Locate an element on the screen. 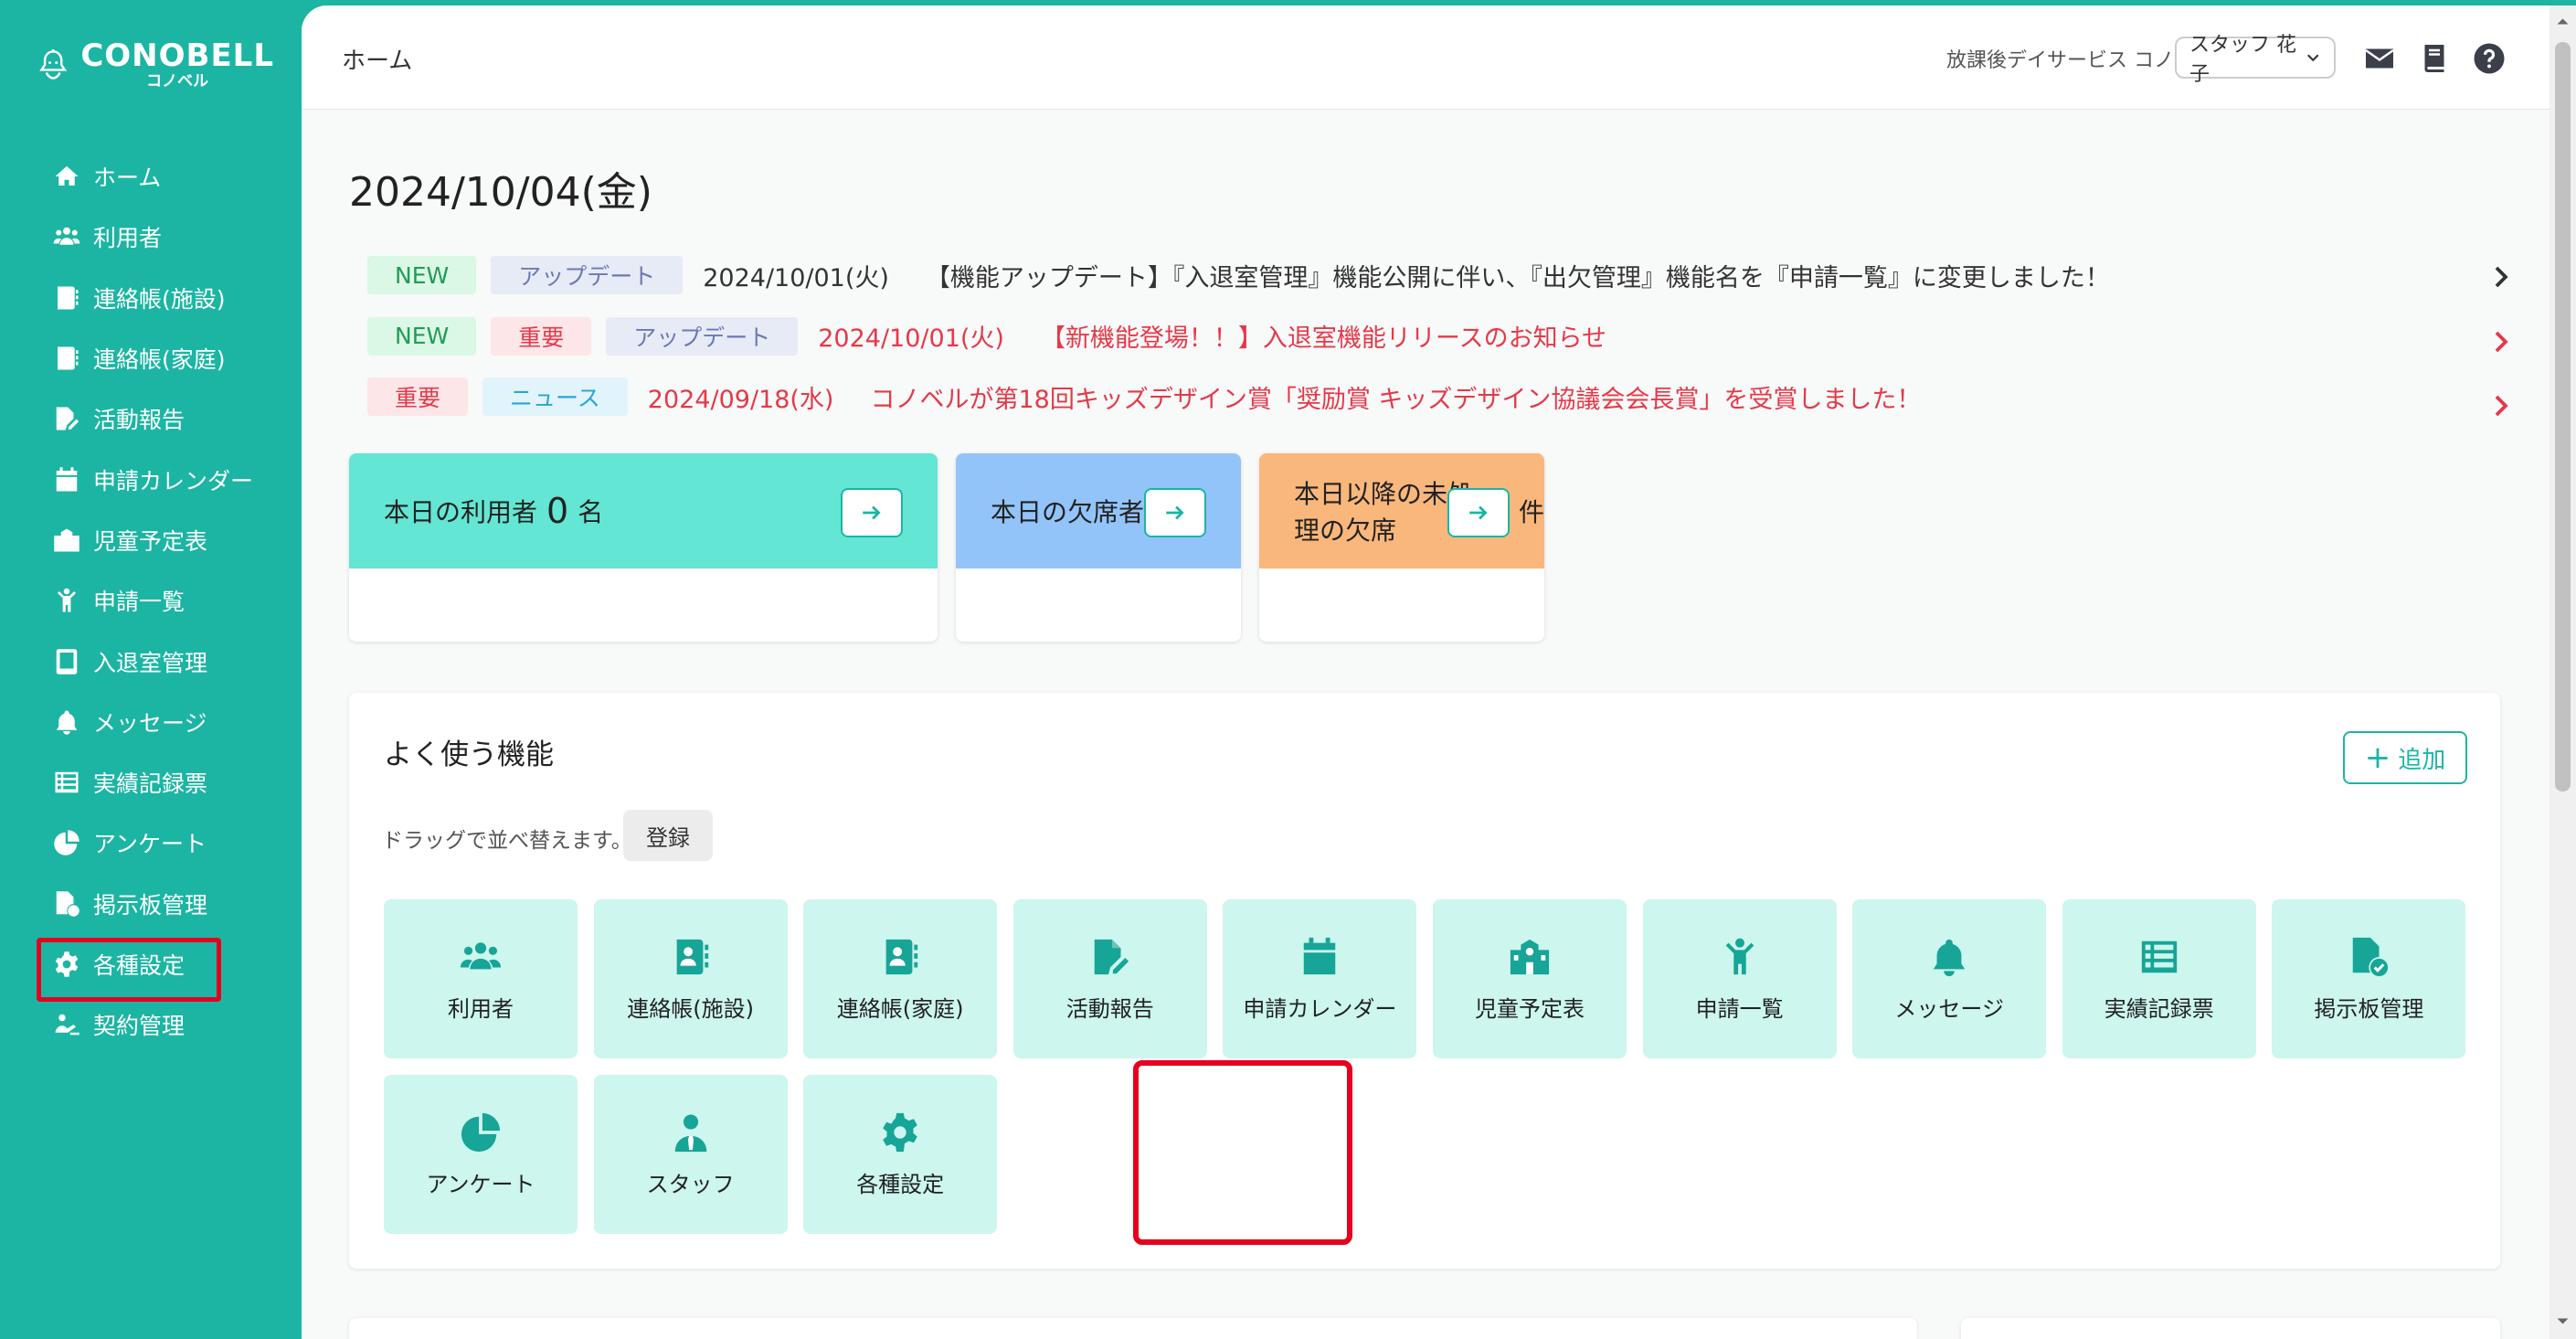  favorite-tile: 児童予定表 is located at coordinates (1530, 978).